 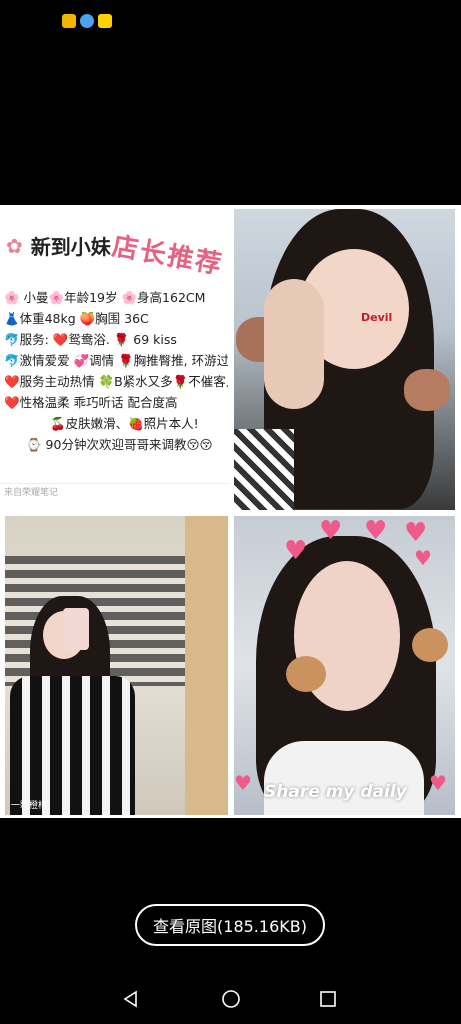 What do you see at coordinates (344, 359) in the screenshot?
I see `photo-selfie-1: Devil` at bounding box center [344, 359].